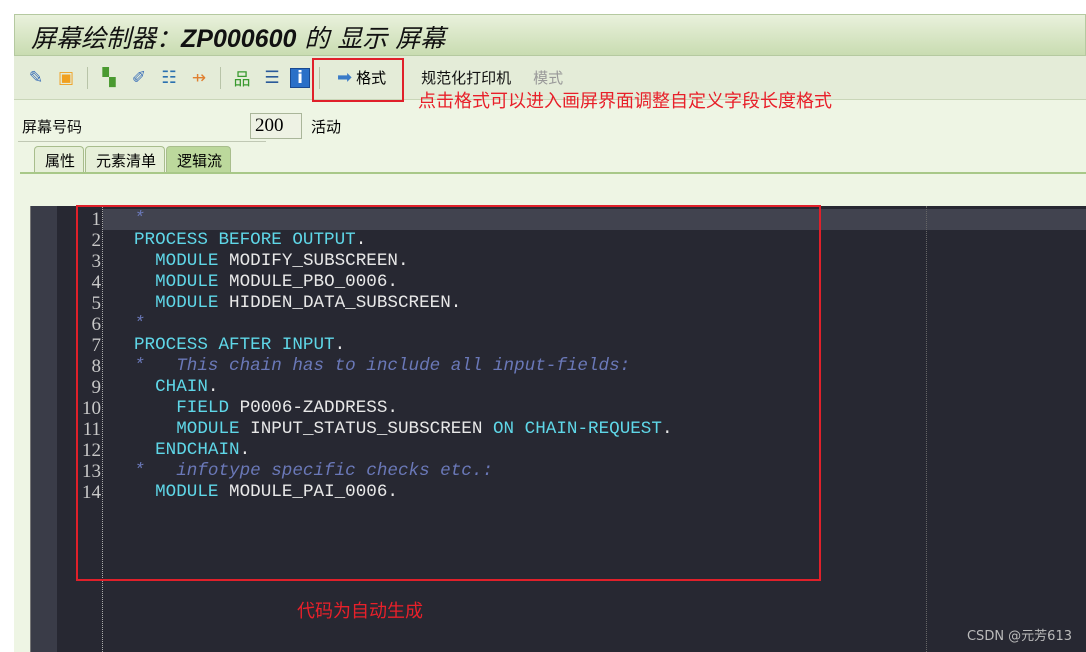 The height and width of the screenshot is (652, 1086). Describe the element at coordinates (1019, 636) in the screenshot. I see `watermark: CSDN @元芳613` at that location.